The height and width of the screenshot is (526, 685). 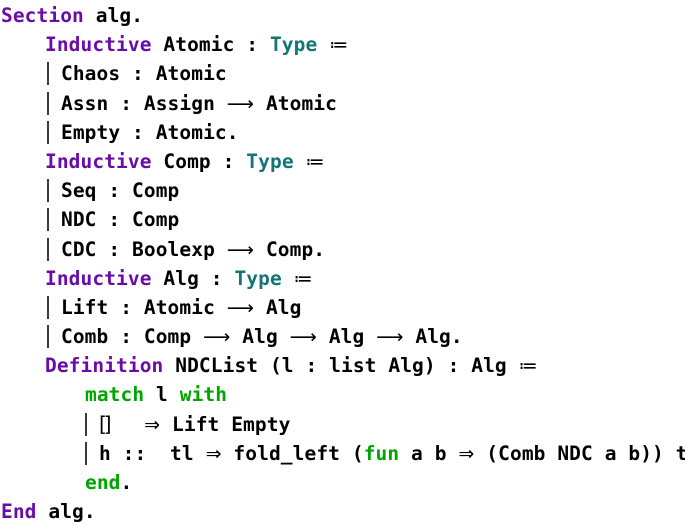 I want to click on line-definition-ndclist-token-2: ≔, so click(x=528, y=366).